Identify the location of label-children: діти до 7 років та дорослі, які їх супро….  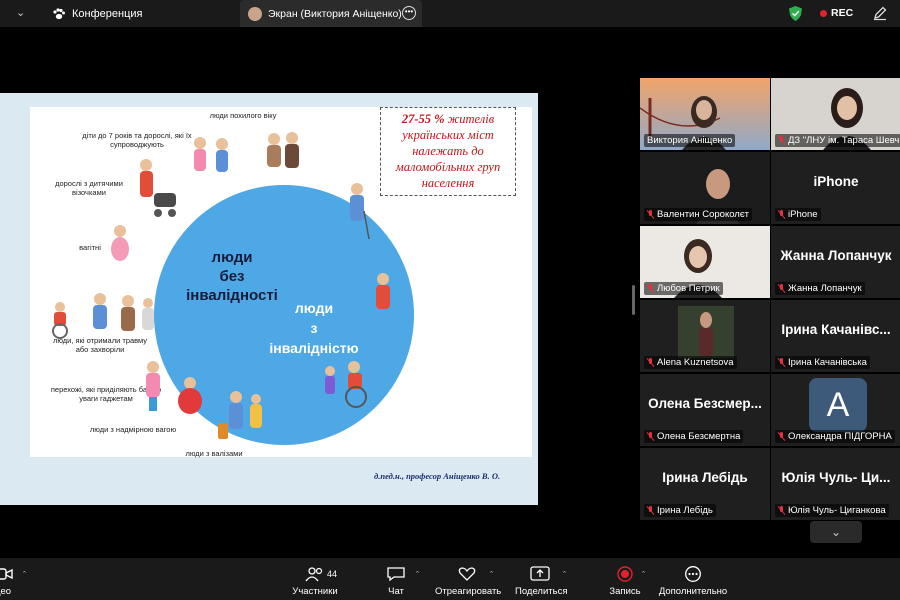
(137, 140).